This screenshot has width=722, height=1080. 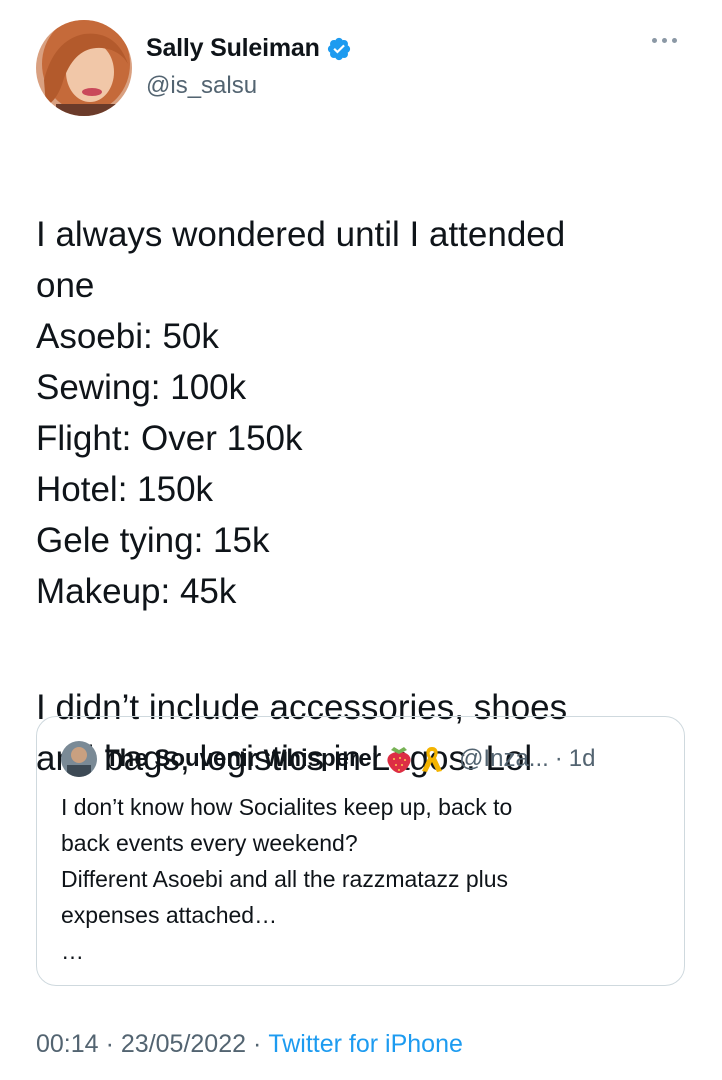 I want to click on quoted-timestamp: 1d, so click(x=582, y=759).